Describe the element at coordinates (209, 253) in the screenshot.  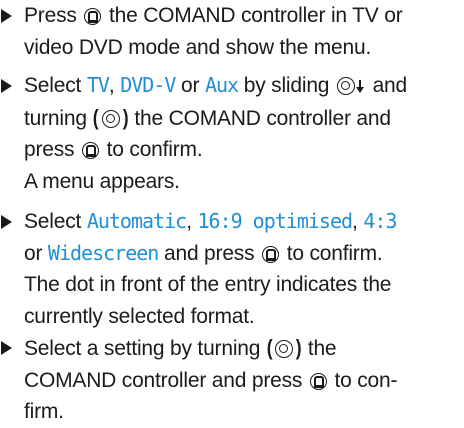
I see `step-text: and press` at that location.